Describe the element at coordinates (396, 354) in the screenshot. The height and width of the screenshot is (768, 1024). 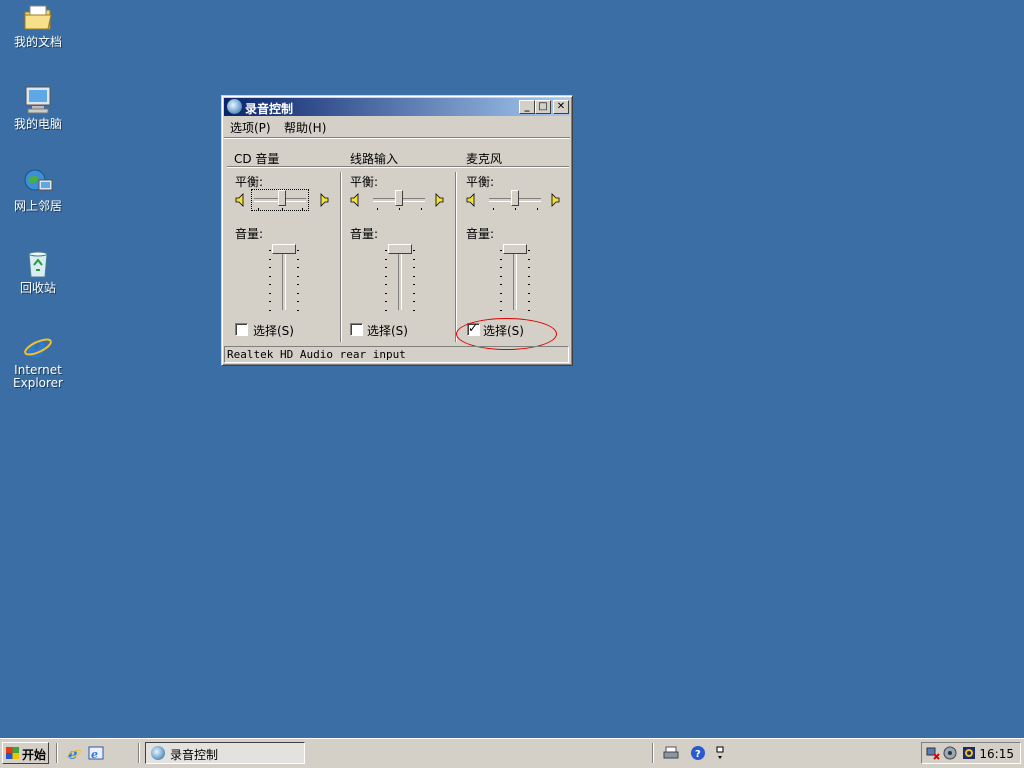
I see `status-bar: Realtek HD Audio rear input` at that location.